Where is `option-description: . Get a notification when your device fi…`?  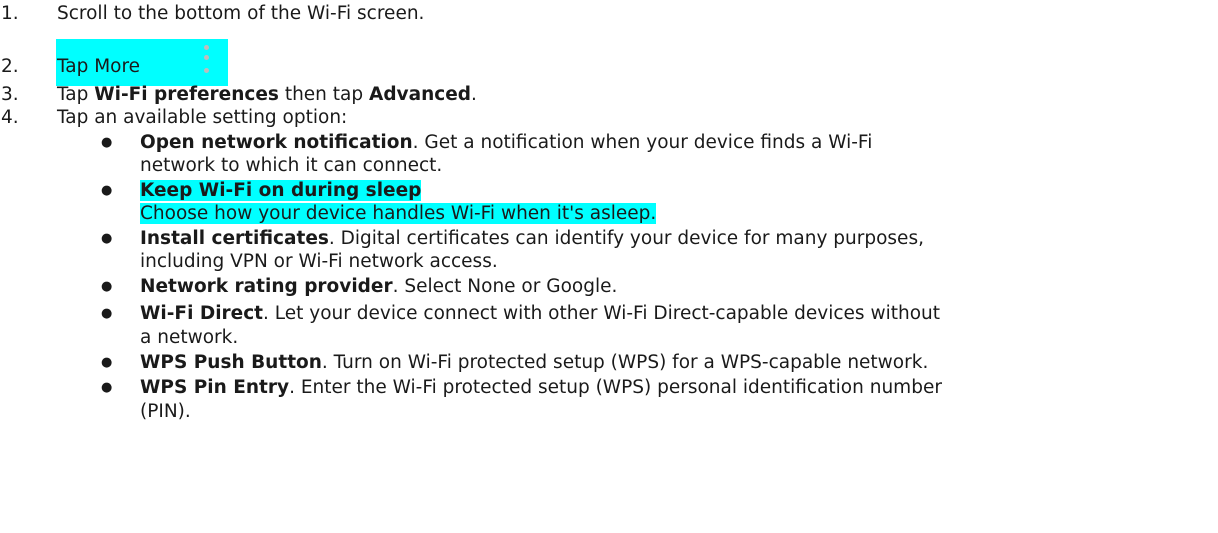
option-description: . Get a notification when your device fi… is located at coordinates (642, 142).